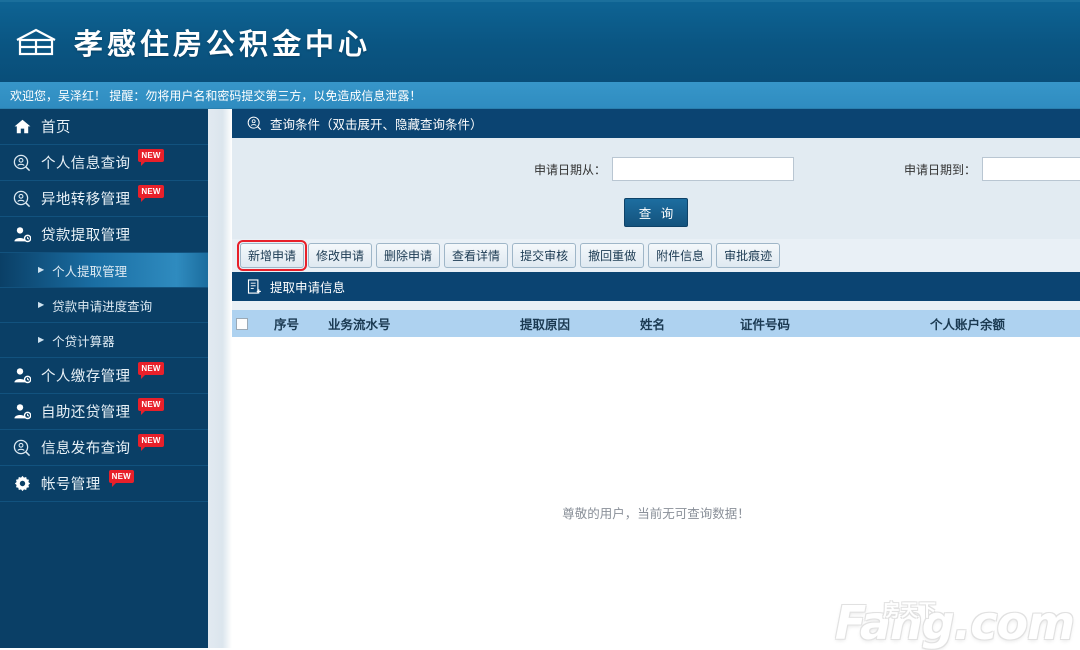  I want to click on approval-trace-button: 审批痕迹, so click(748, 255).